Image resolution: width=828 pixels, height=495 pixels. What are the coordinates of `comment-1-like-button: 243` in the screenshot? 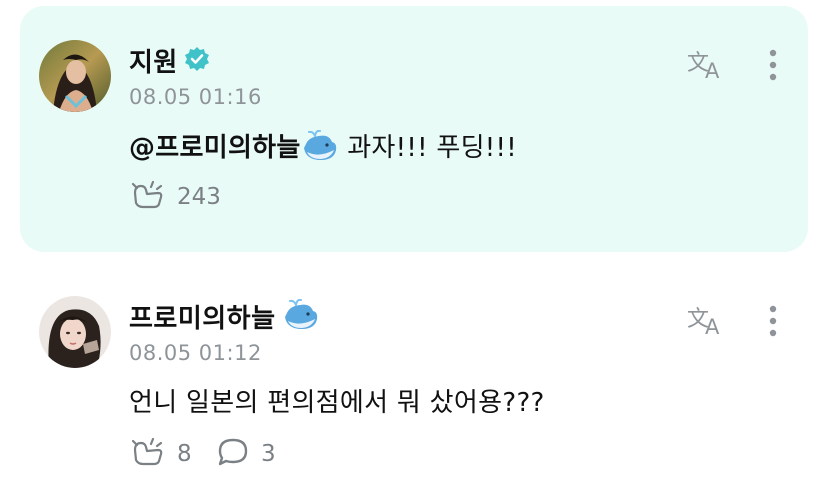 It's located at (176, 197).